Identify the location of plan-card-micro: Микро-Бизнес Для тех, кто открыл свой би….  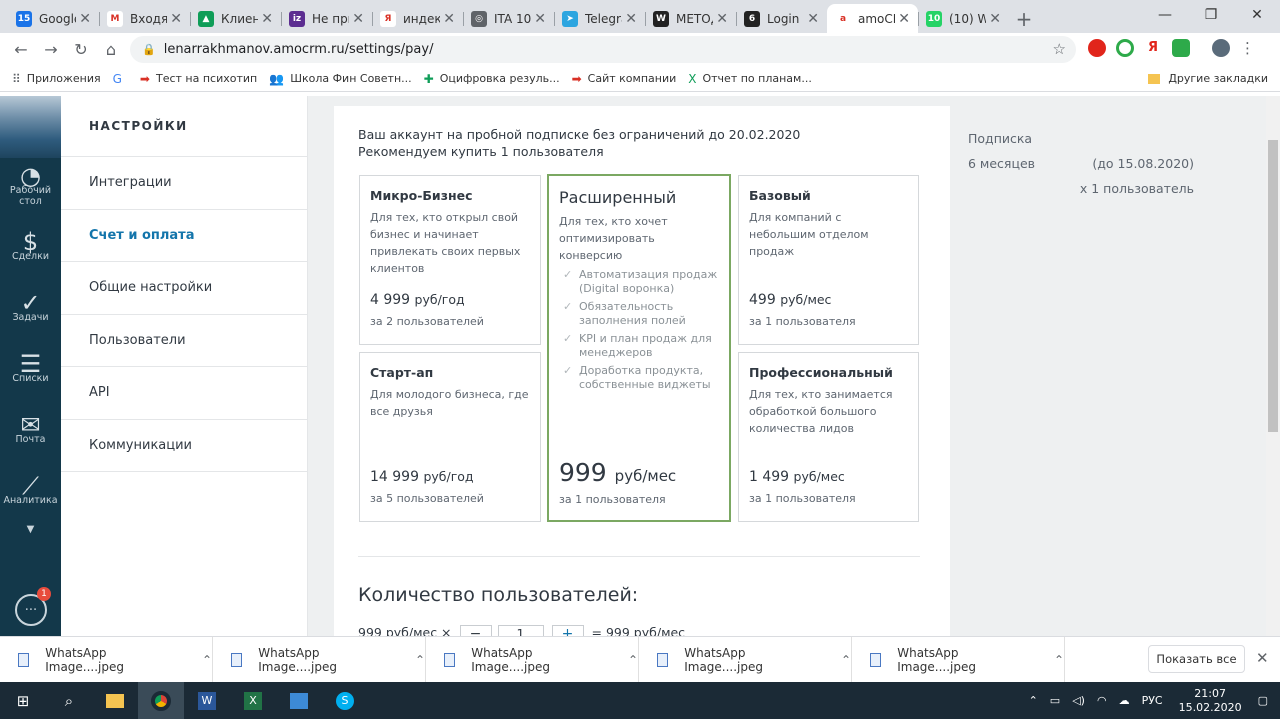
(450, 260).